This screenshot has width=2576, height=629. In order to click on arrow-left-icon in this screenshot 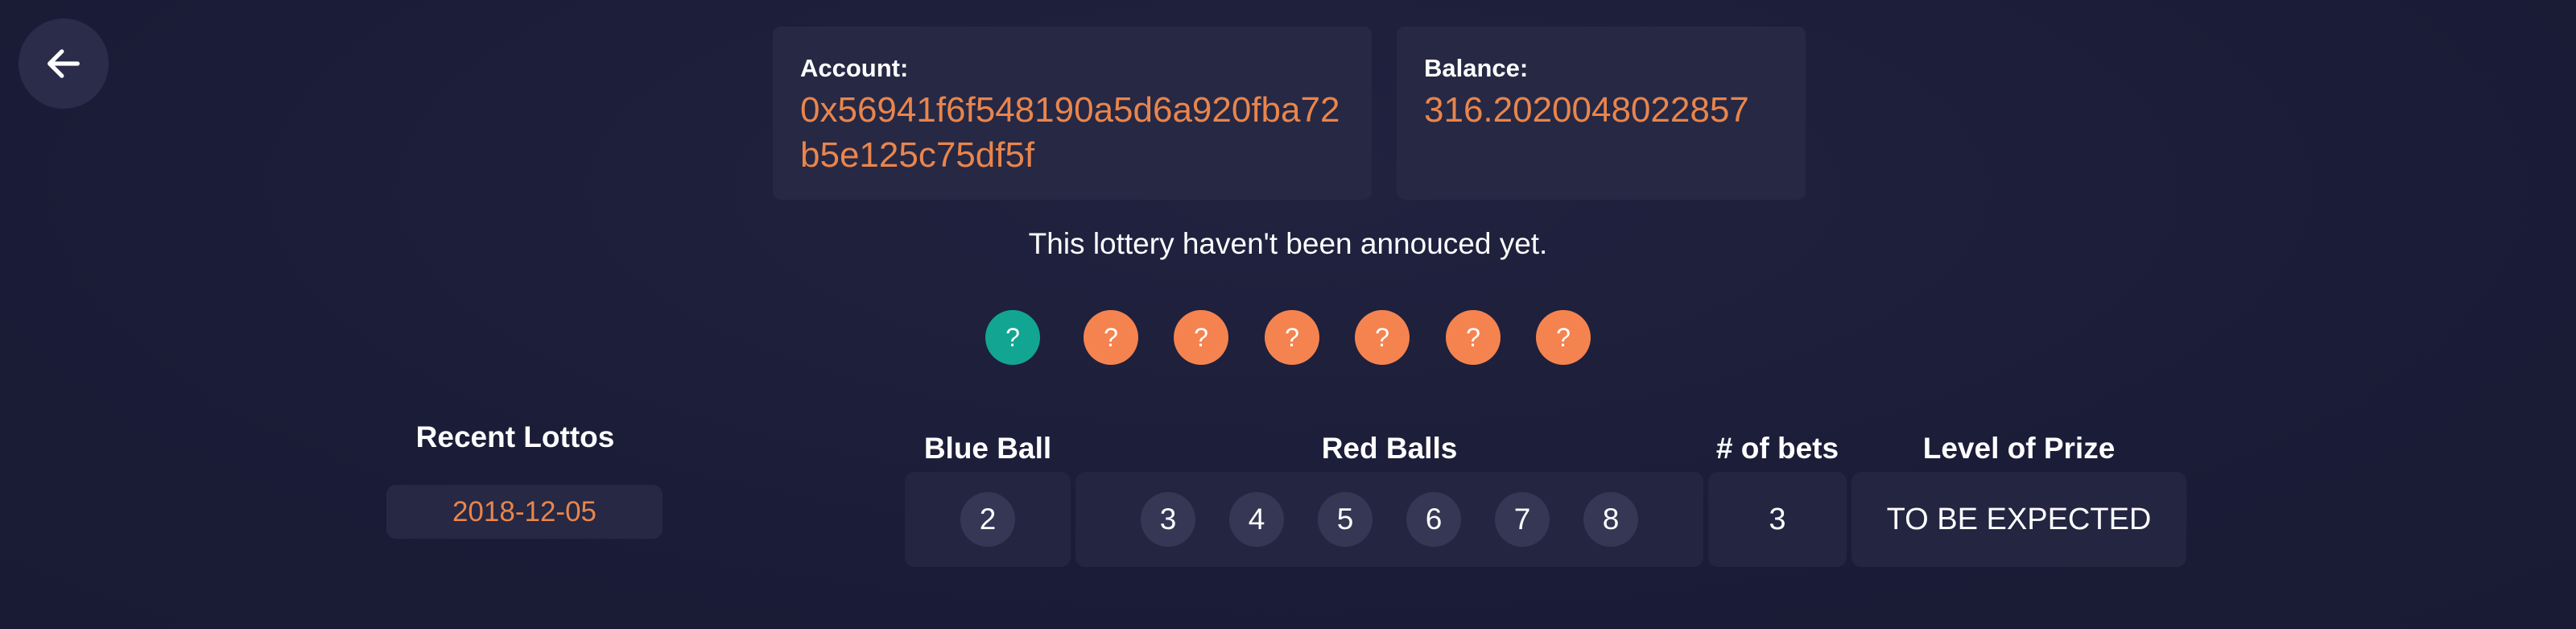, I will do `click(63, 64)`.